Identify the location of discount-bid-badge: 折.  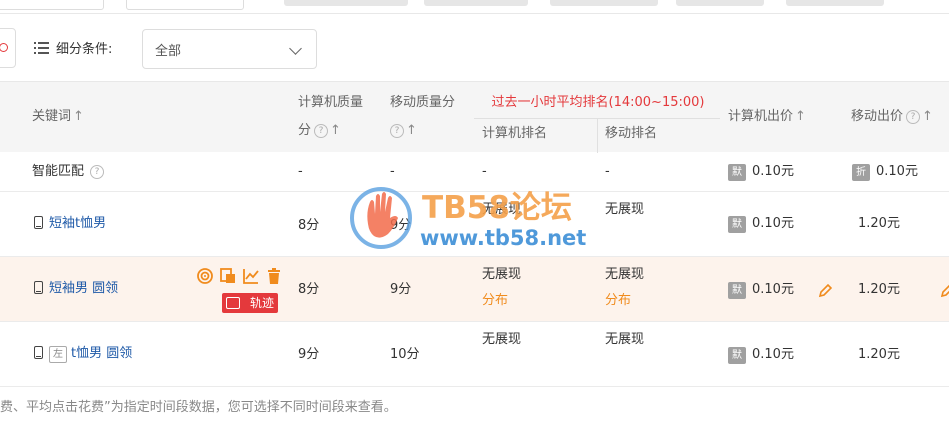
(861, 172).